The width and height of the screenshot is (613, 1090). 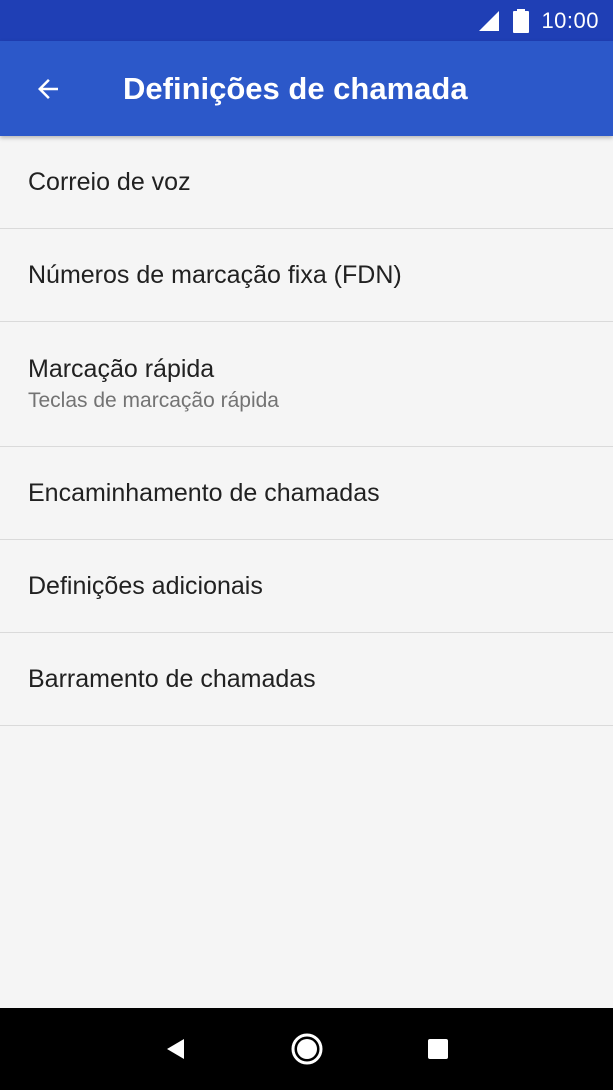 I want to click on list-item-title: Encaminhamento de chamadas, so click(x=204, y=493).